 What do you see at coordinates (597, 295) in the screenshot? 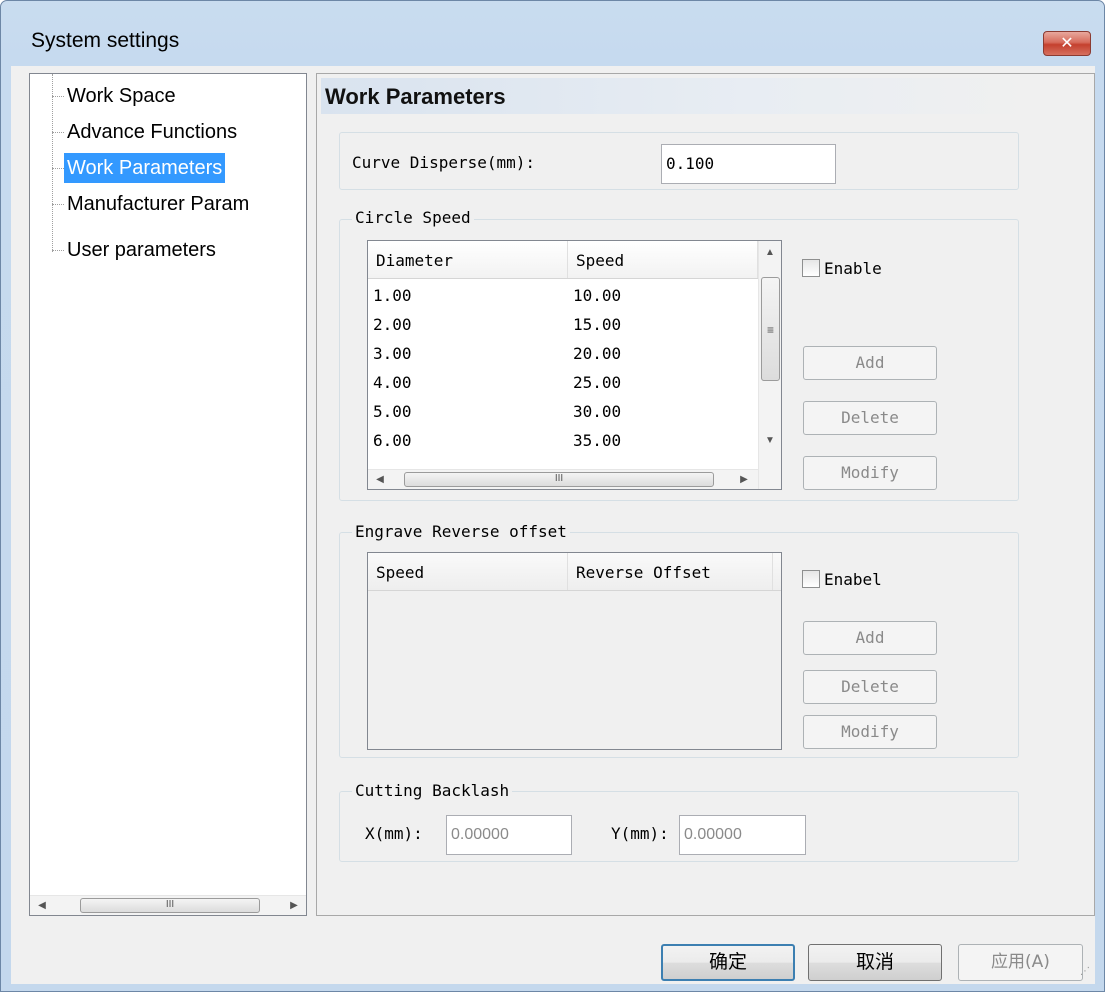
I see `table-cell: 10.00` at bounding box center [597, 295].